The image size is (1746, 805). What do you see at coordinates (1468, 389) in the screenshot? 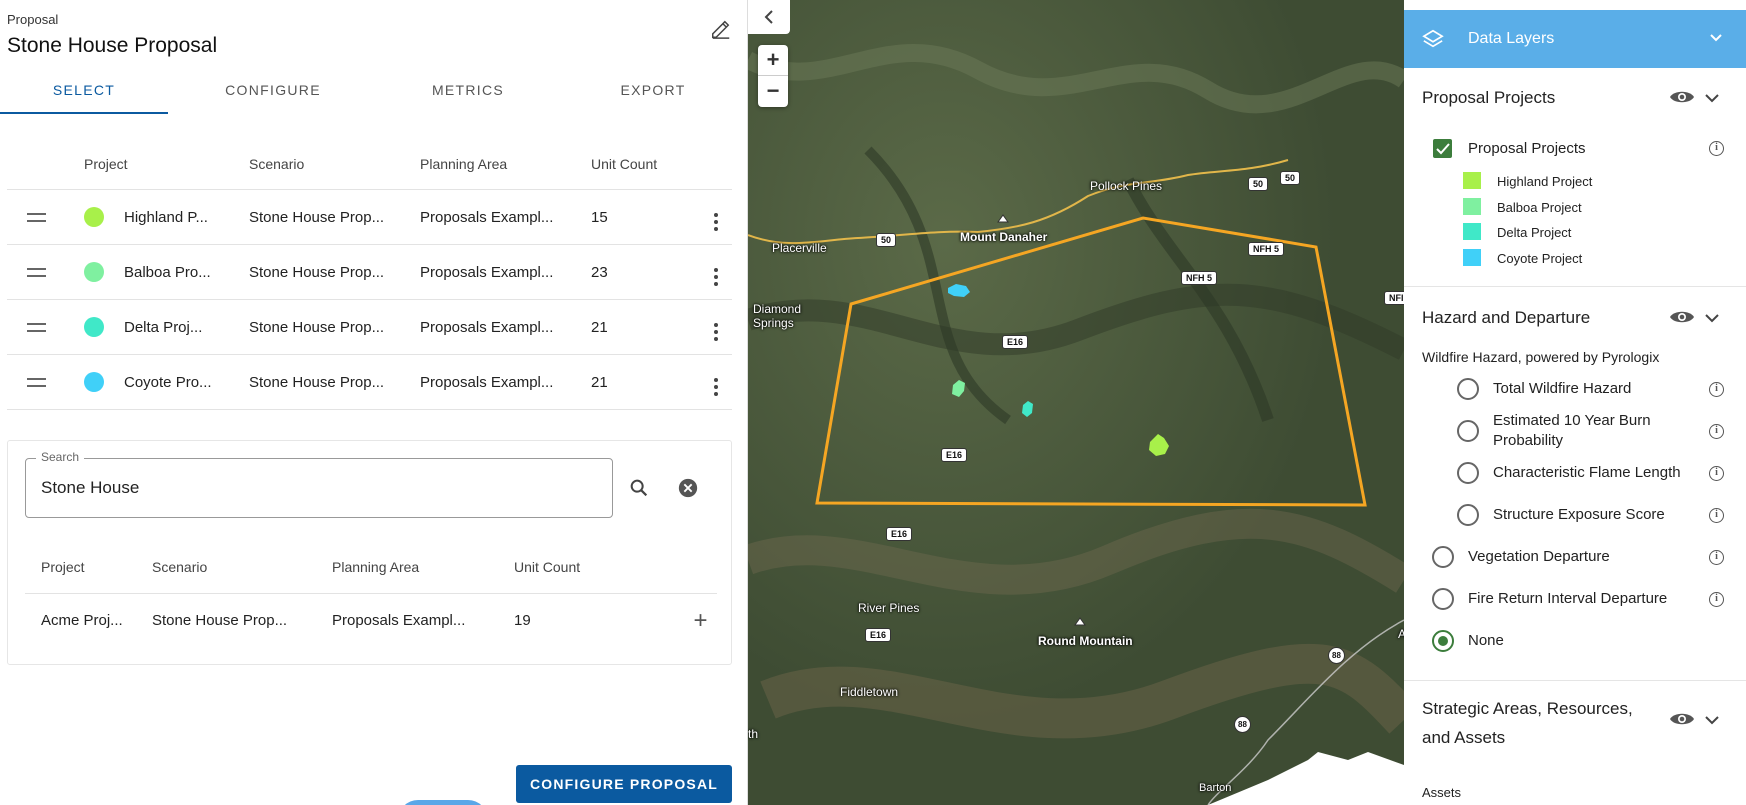
I see `radio-total-wildfire-hazard` at bounding box center [1468, 389].